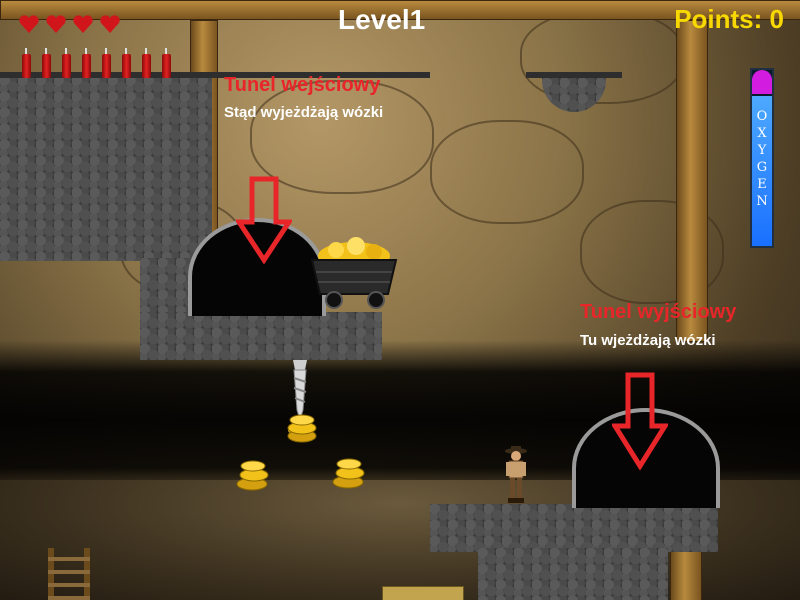  I want to click on dynamite-counter, so click(96, 63).